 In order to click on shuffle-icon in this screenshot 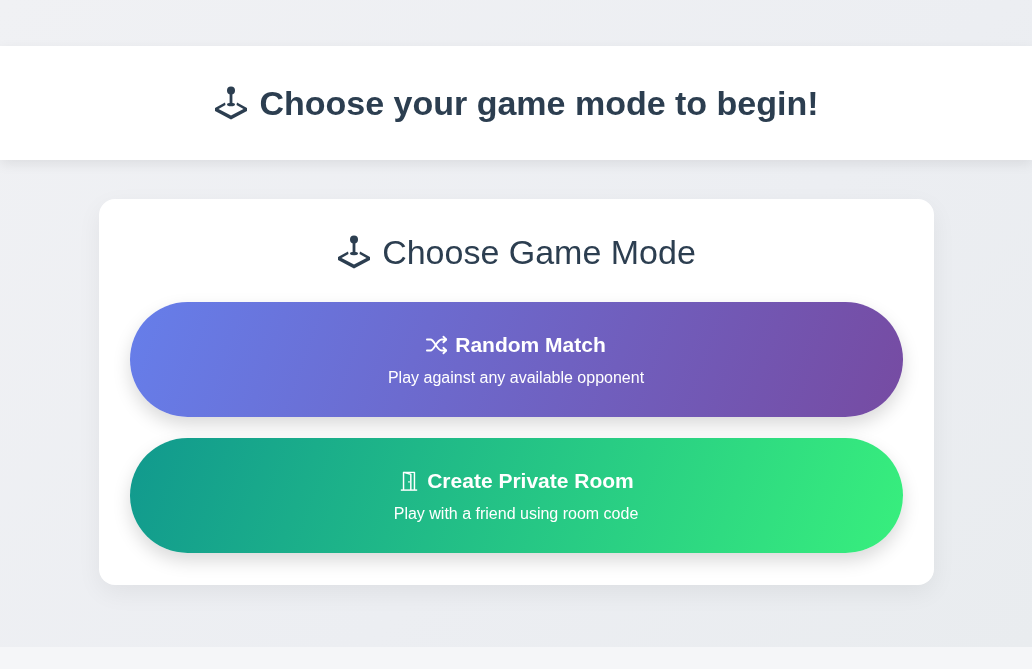, I will do `click(437, 344)`.